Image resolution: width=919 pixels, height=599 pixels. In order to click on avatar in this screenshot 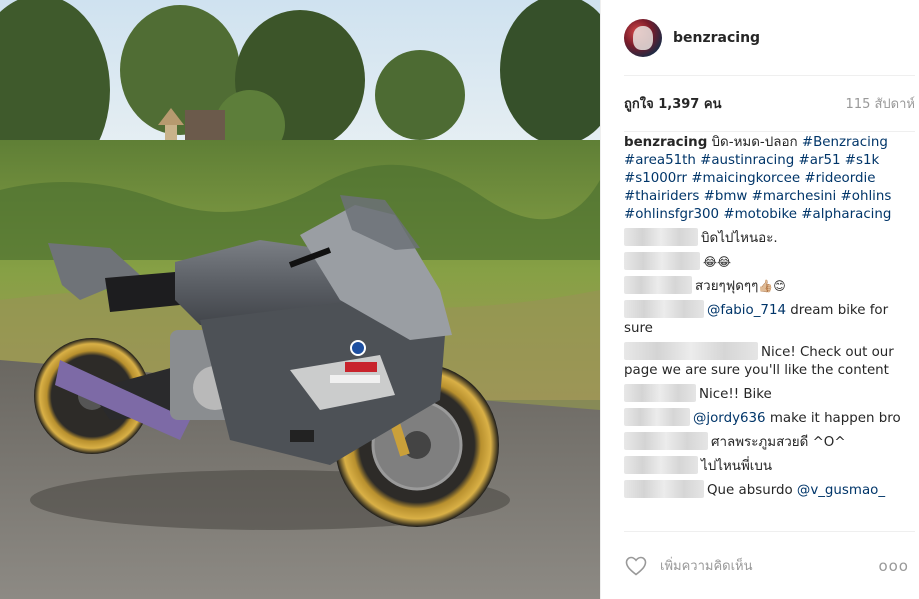, I will do `click(643, 37)`.